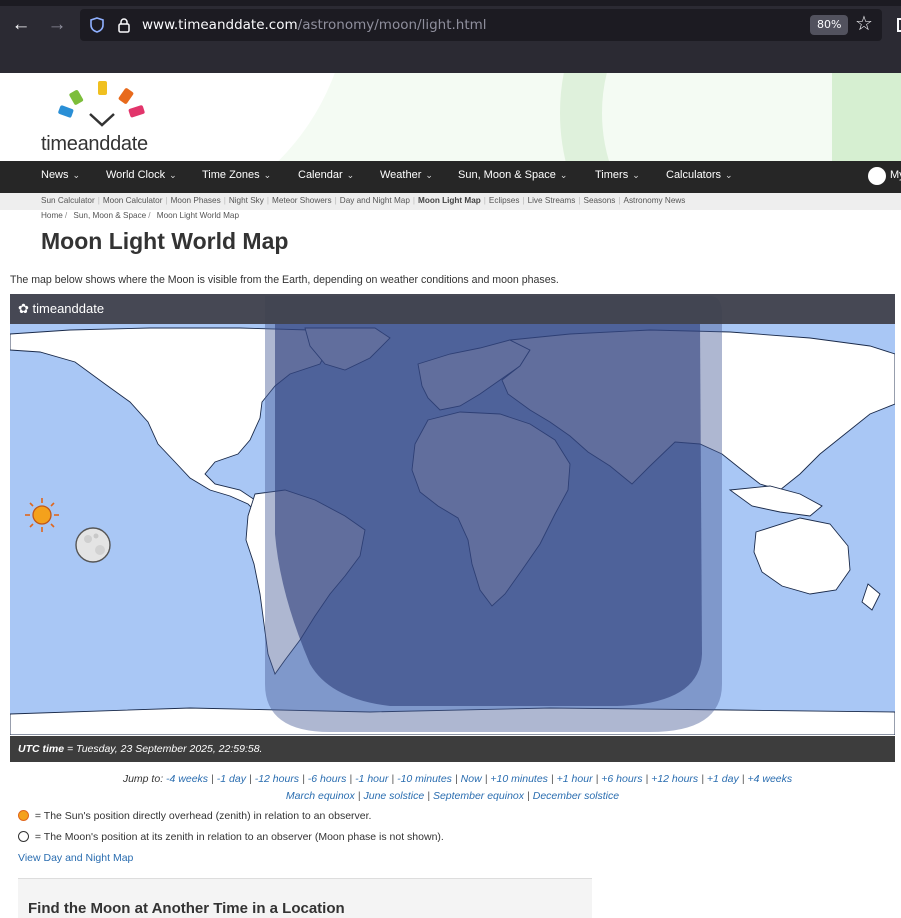 This screenshot has width=901, height=918. I want to click on jump-link: +1 hour, so click(575, 779).